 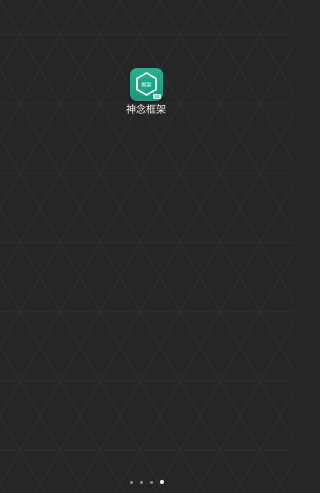 I want to click on app-icon-shennian-framework: 框架 EX 神念框架, so click(x=146, y=92).